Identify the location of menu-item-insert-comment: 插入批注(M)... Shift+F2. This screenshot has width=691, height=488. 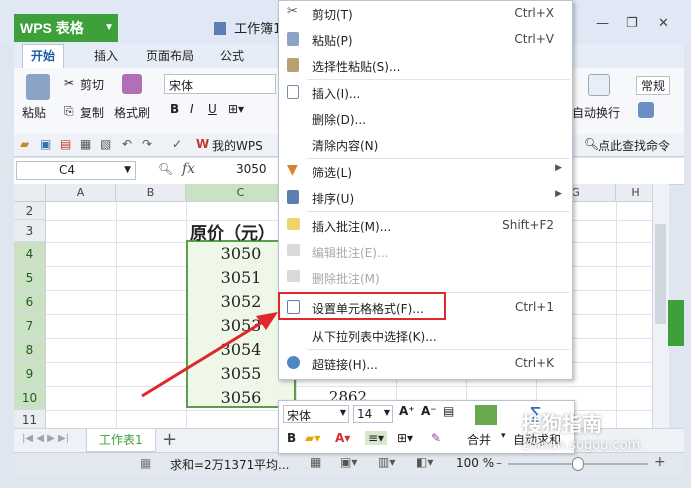
(424, 226).